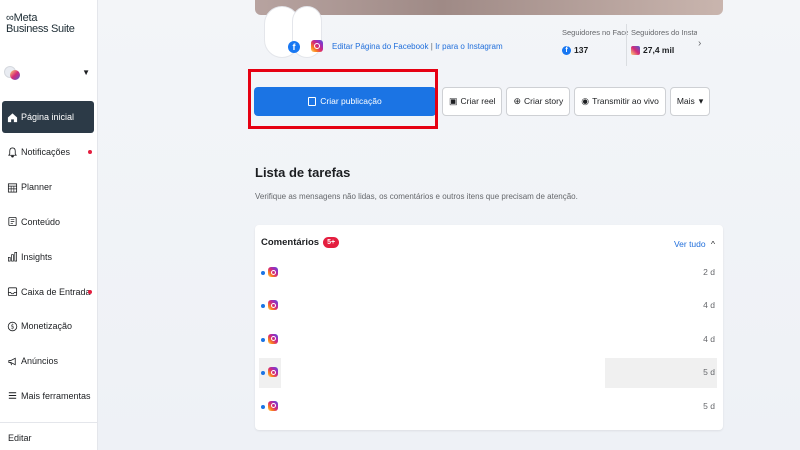 Image resolution: width=800 pixels, height=450 pixels. What do you see at coordinates (517, 100) in the screenshot?
I see `story-icon: ⊕` at bounding box center [517, 100].